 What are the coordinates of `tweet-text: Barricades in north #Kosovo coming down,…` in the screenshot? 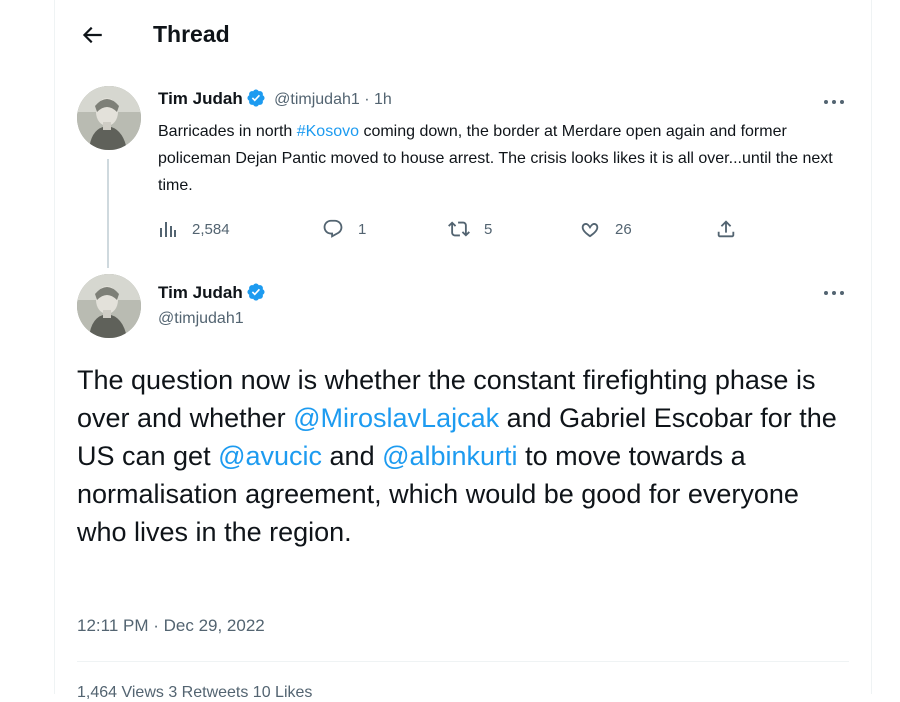 It's located at (498, 158).